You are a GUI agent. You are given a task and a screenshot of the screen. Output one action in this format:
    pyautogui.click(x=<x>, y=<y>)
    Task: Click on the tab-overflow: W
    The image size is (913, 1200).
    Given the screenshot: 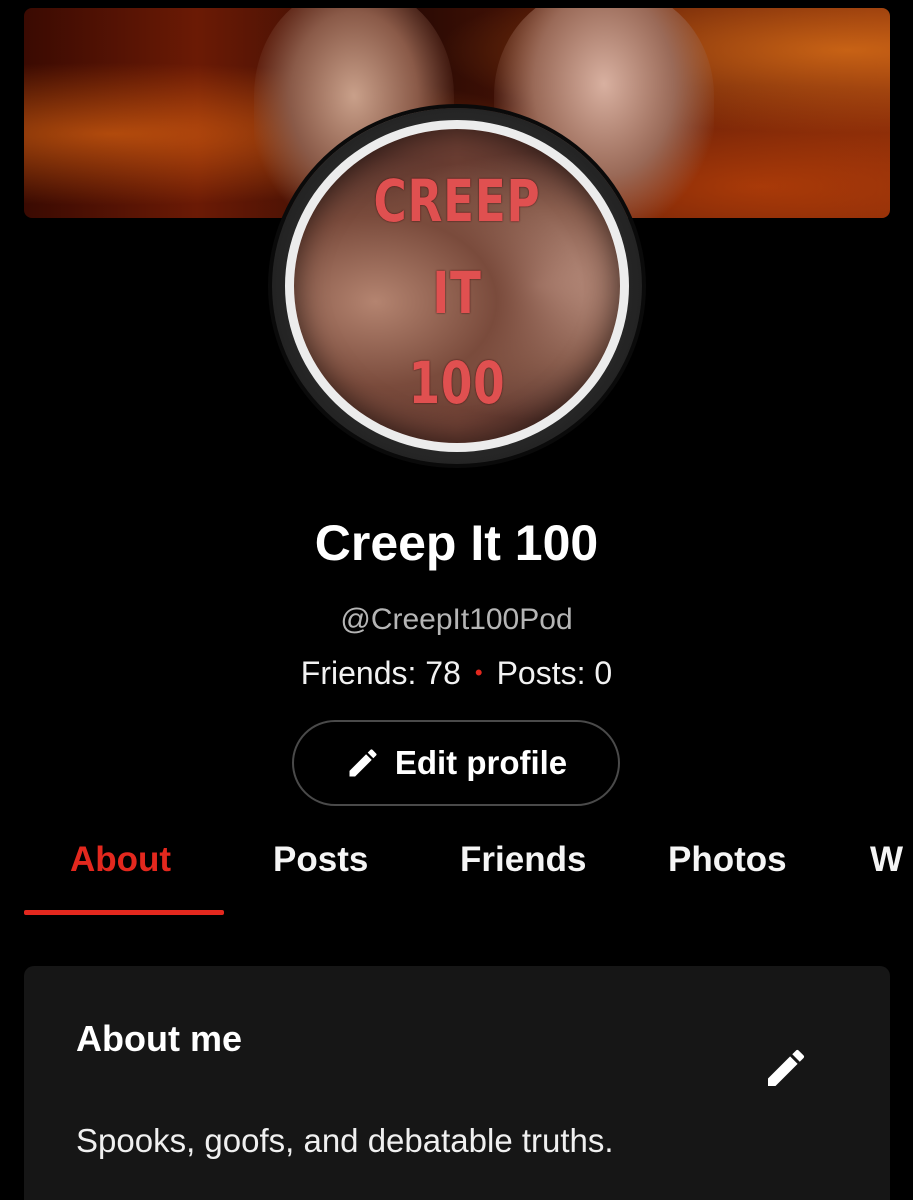 What is the action you would take?
    pyautogui.click(x=886, y=860)
    